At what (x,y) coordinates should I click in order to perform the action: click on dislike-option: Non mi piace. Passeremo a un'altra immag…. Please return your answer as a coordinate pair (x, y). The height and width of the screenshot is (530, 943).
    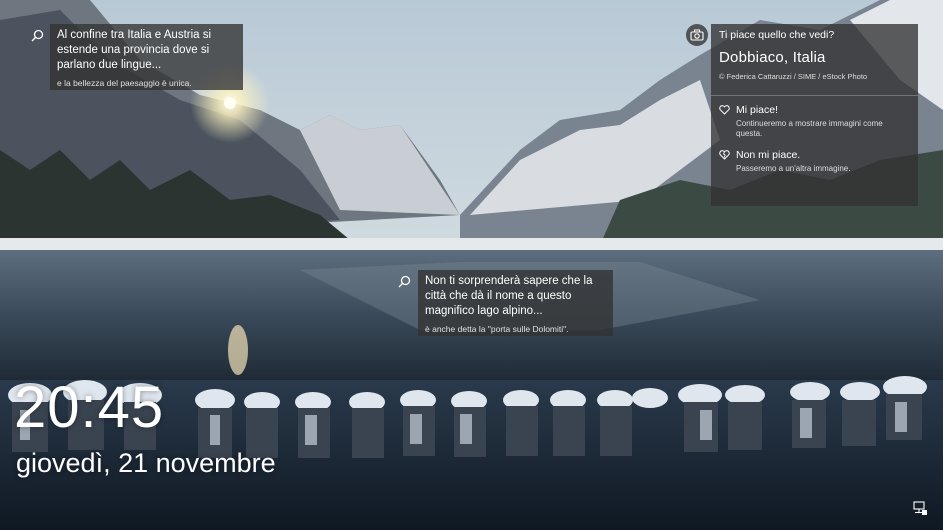
    Looking at the image, I should click on (814, 161).